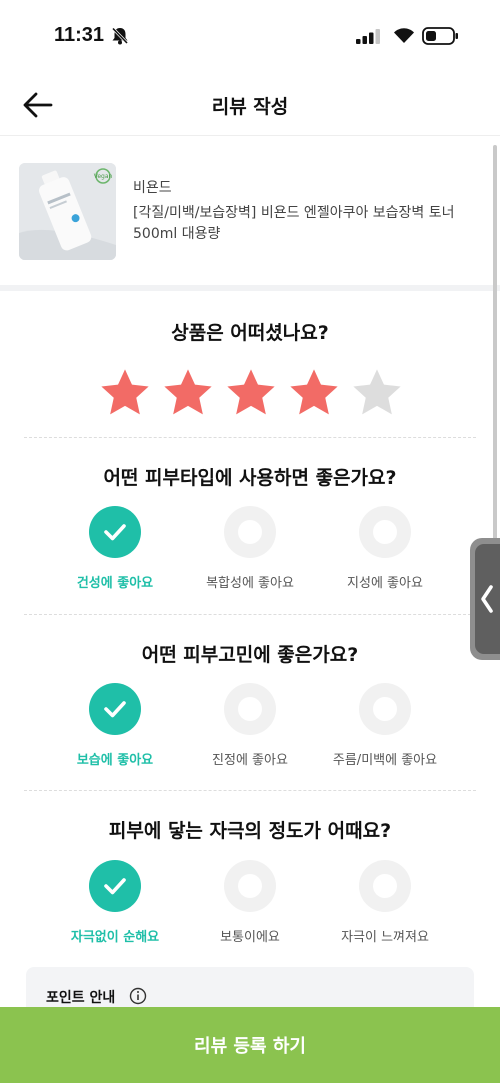 The height and width of the screenshot is (1083, 500). I want to click on star-rating, so click(251, 393).